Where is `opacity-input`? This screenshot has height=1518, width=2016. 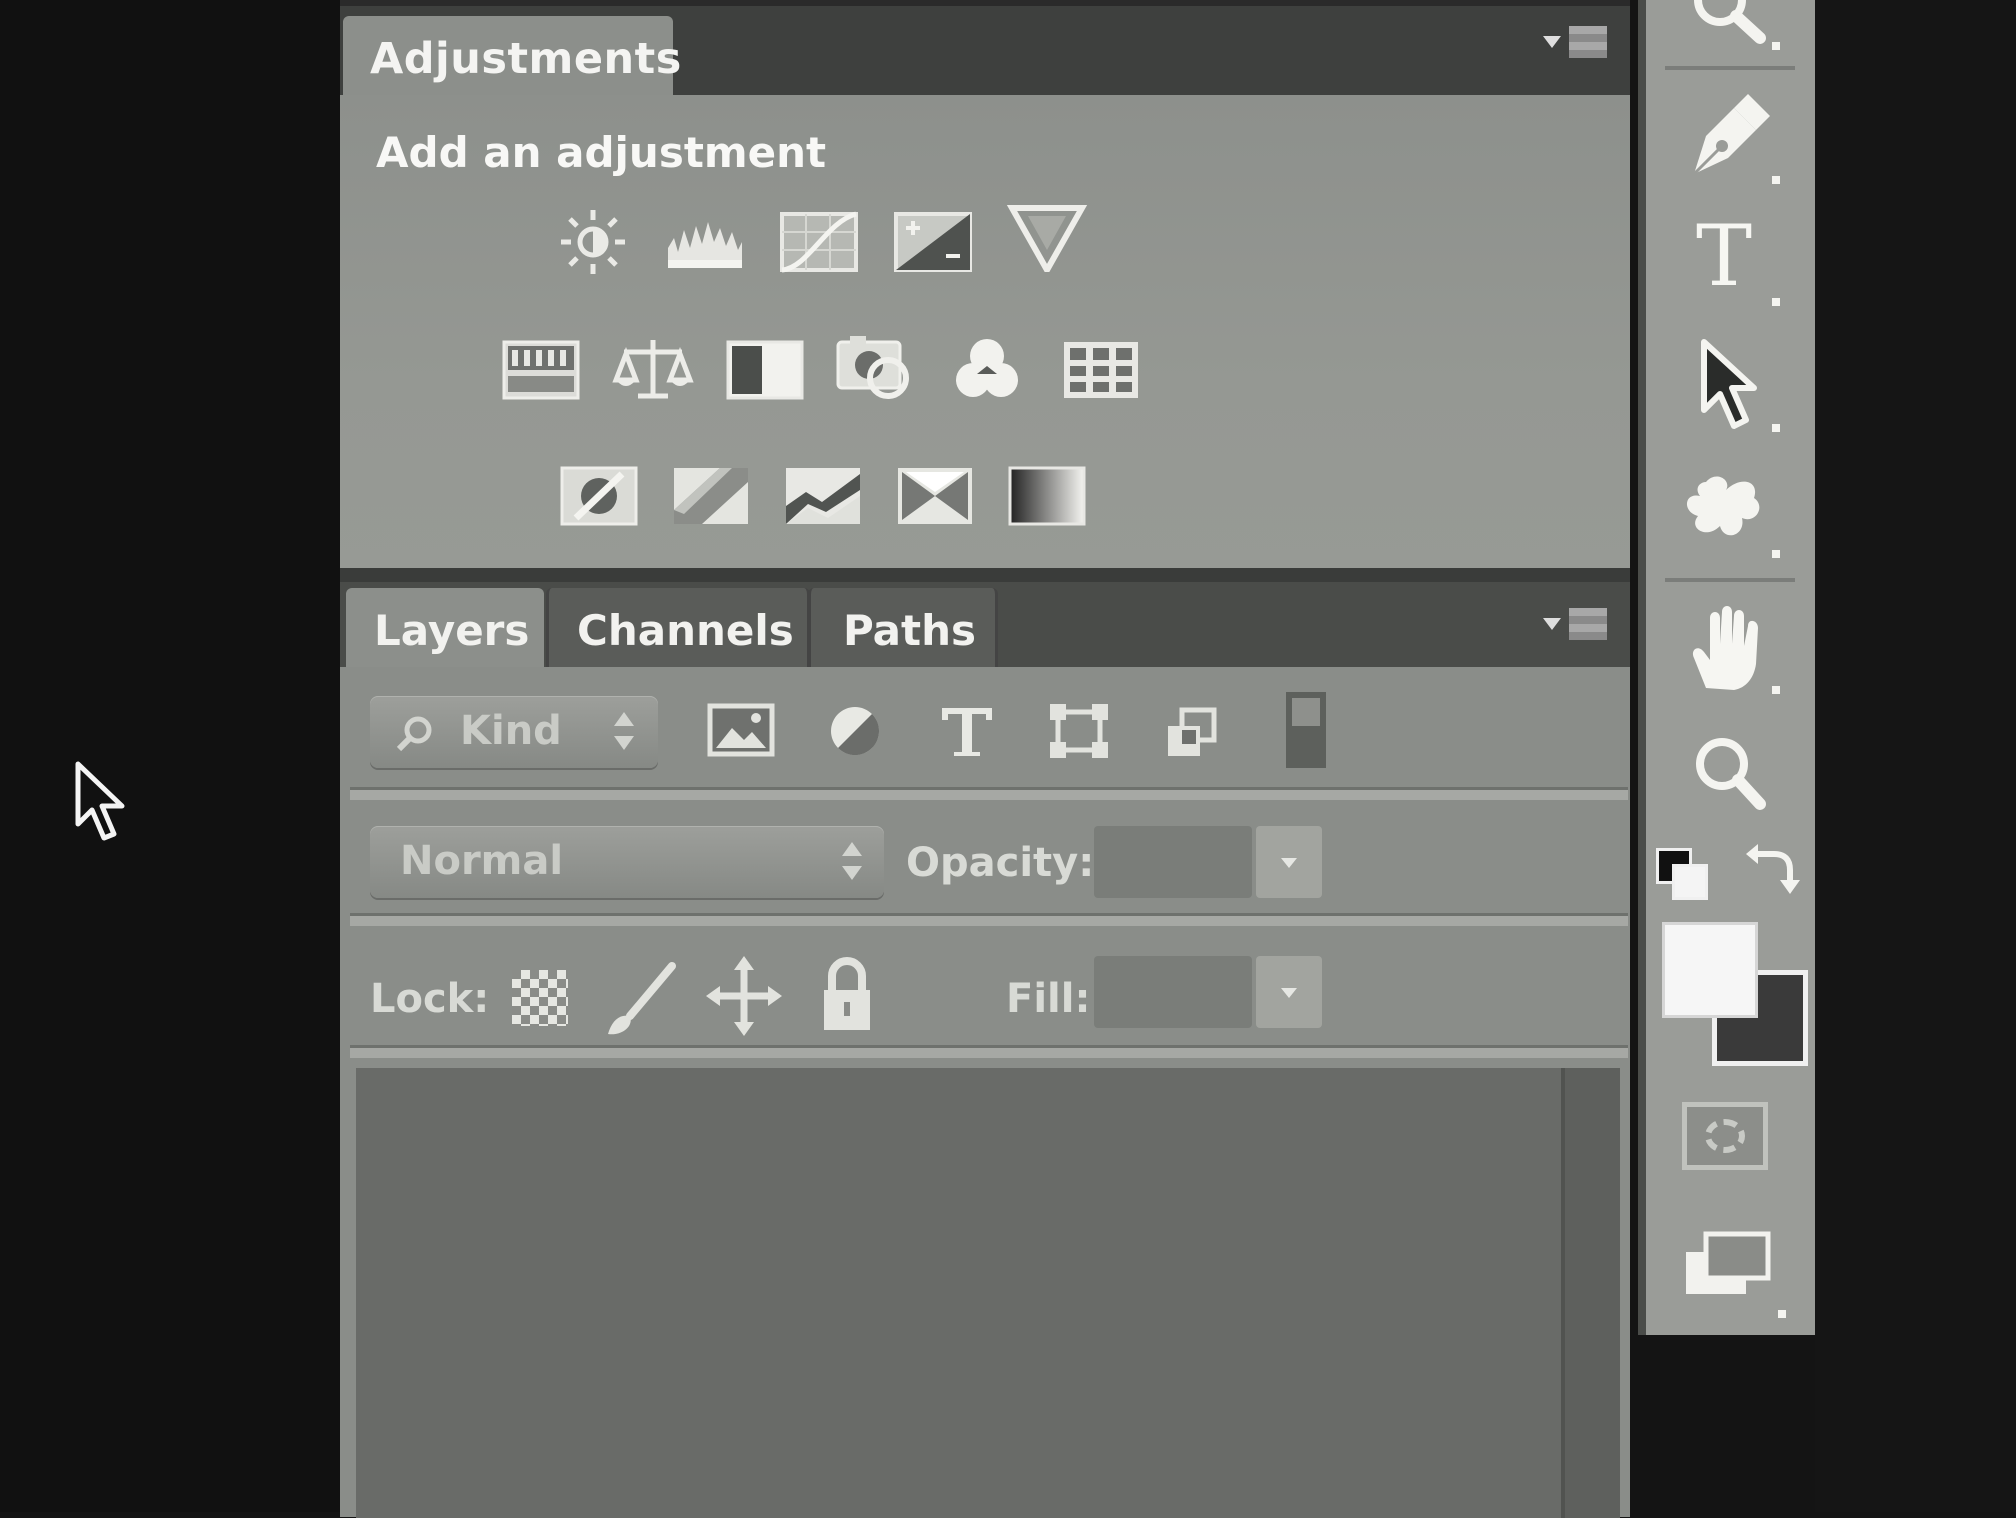
opacity-input is located at coordinates (1173, 862).